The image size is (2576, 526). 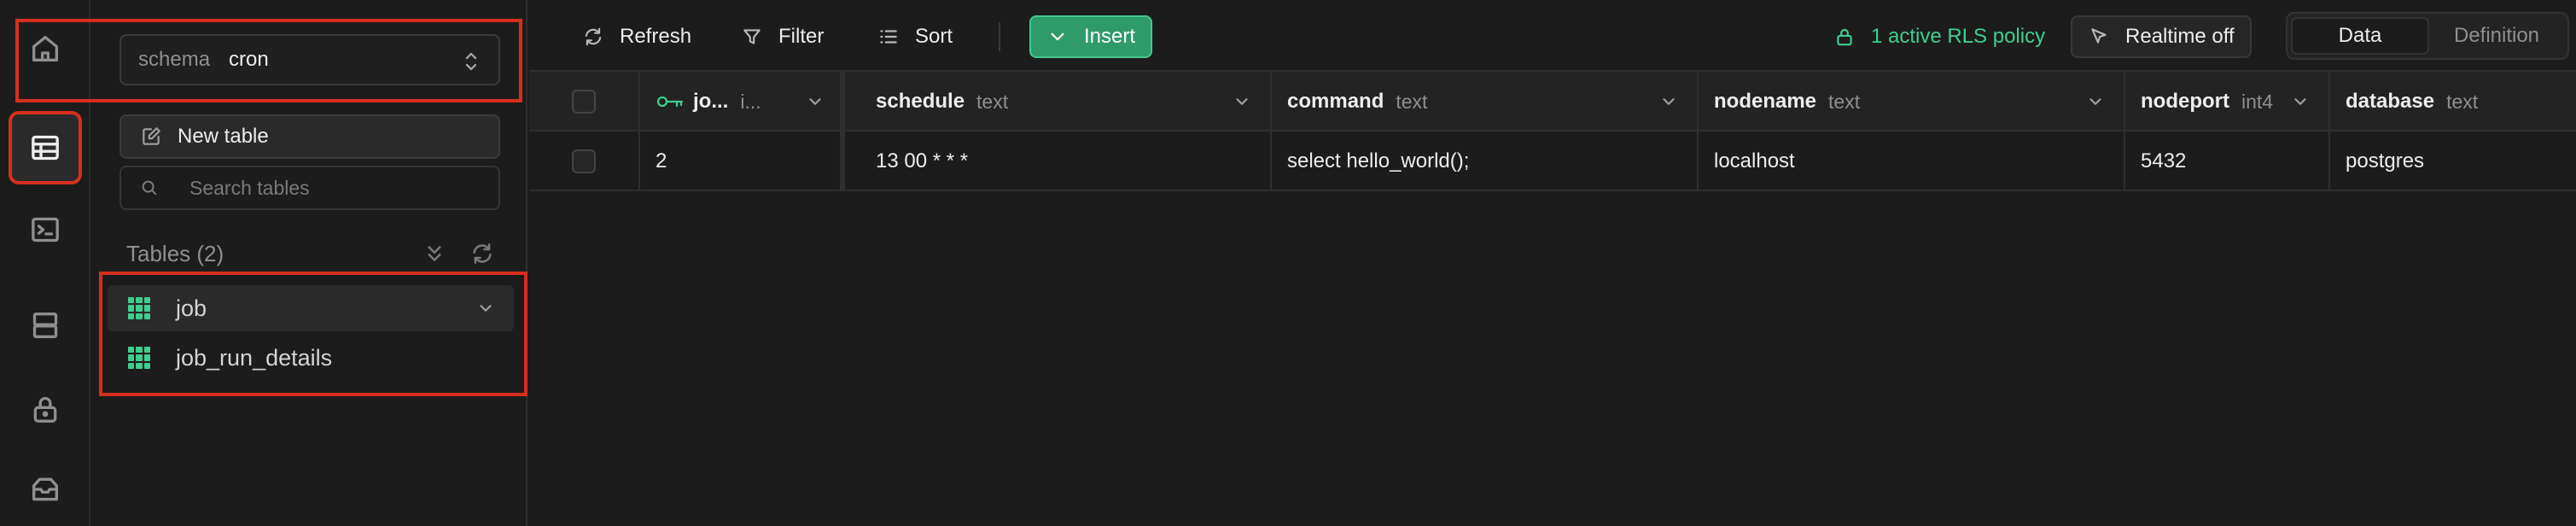 What do you see at coordinates (434, 254) in the screenshot?
I see `collapse-all-icon` at bounding box center [434, 254].